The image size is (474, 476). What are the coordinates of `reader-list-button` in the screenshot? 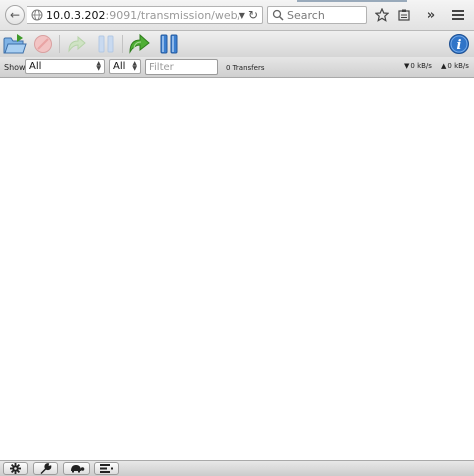 It's located at (404, 15).